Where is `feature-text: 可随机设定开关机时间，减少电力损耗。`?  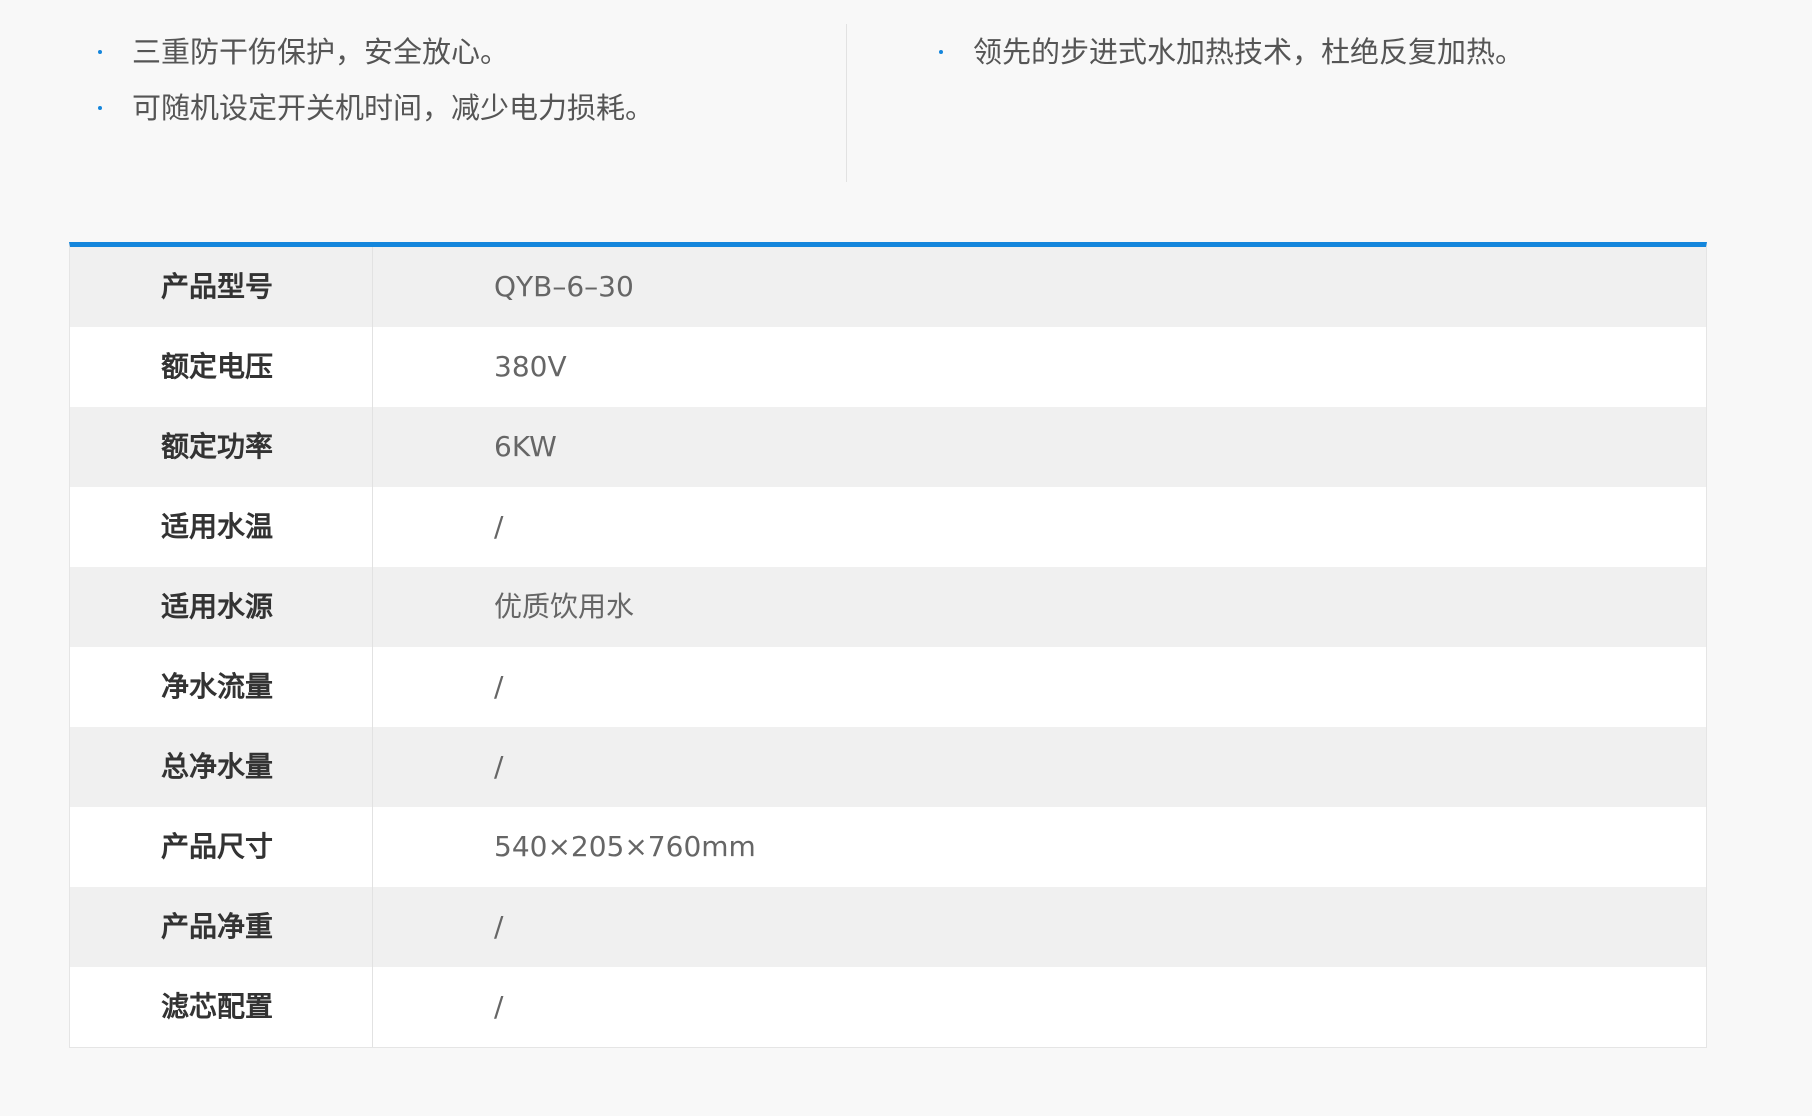 feature-text: 可随机设定开关机时间，减少电力损耗。 is located at coordinates (393, 108).